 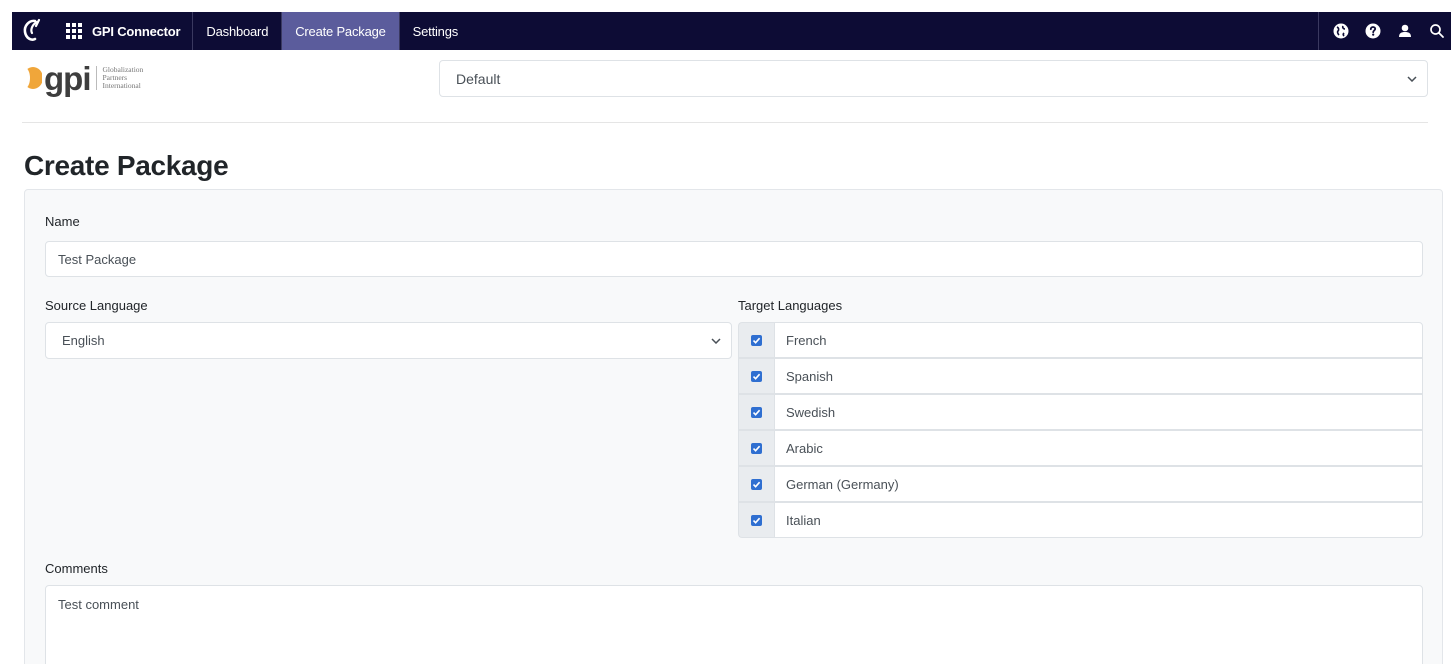 I want to click on page-title: Create Package, so click(x=126, y=165).